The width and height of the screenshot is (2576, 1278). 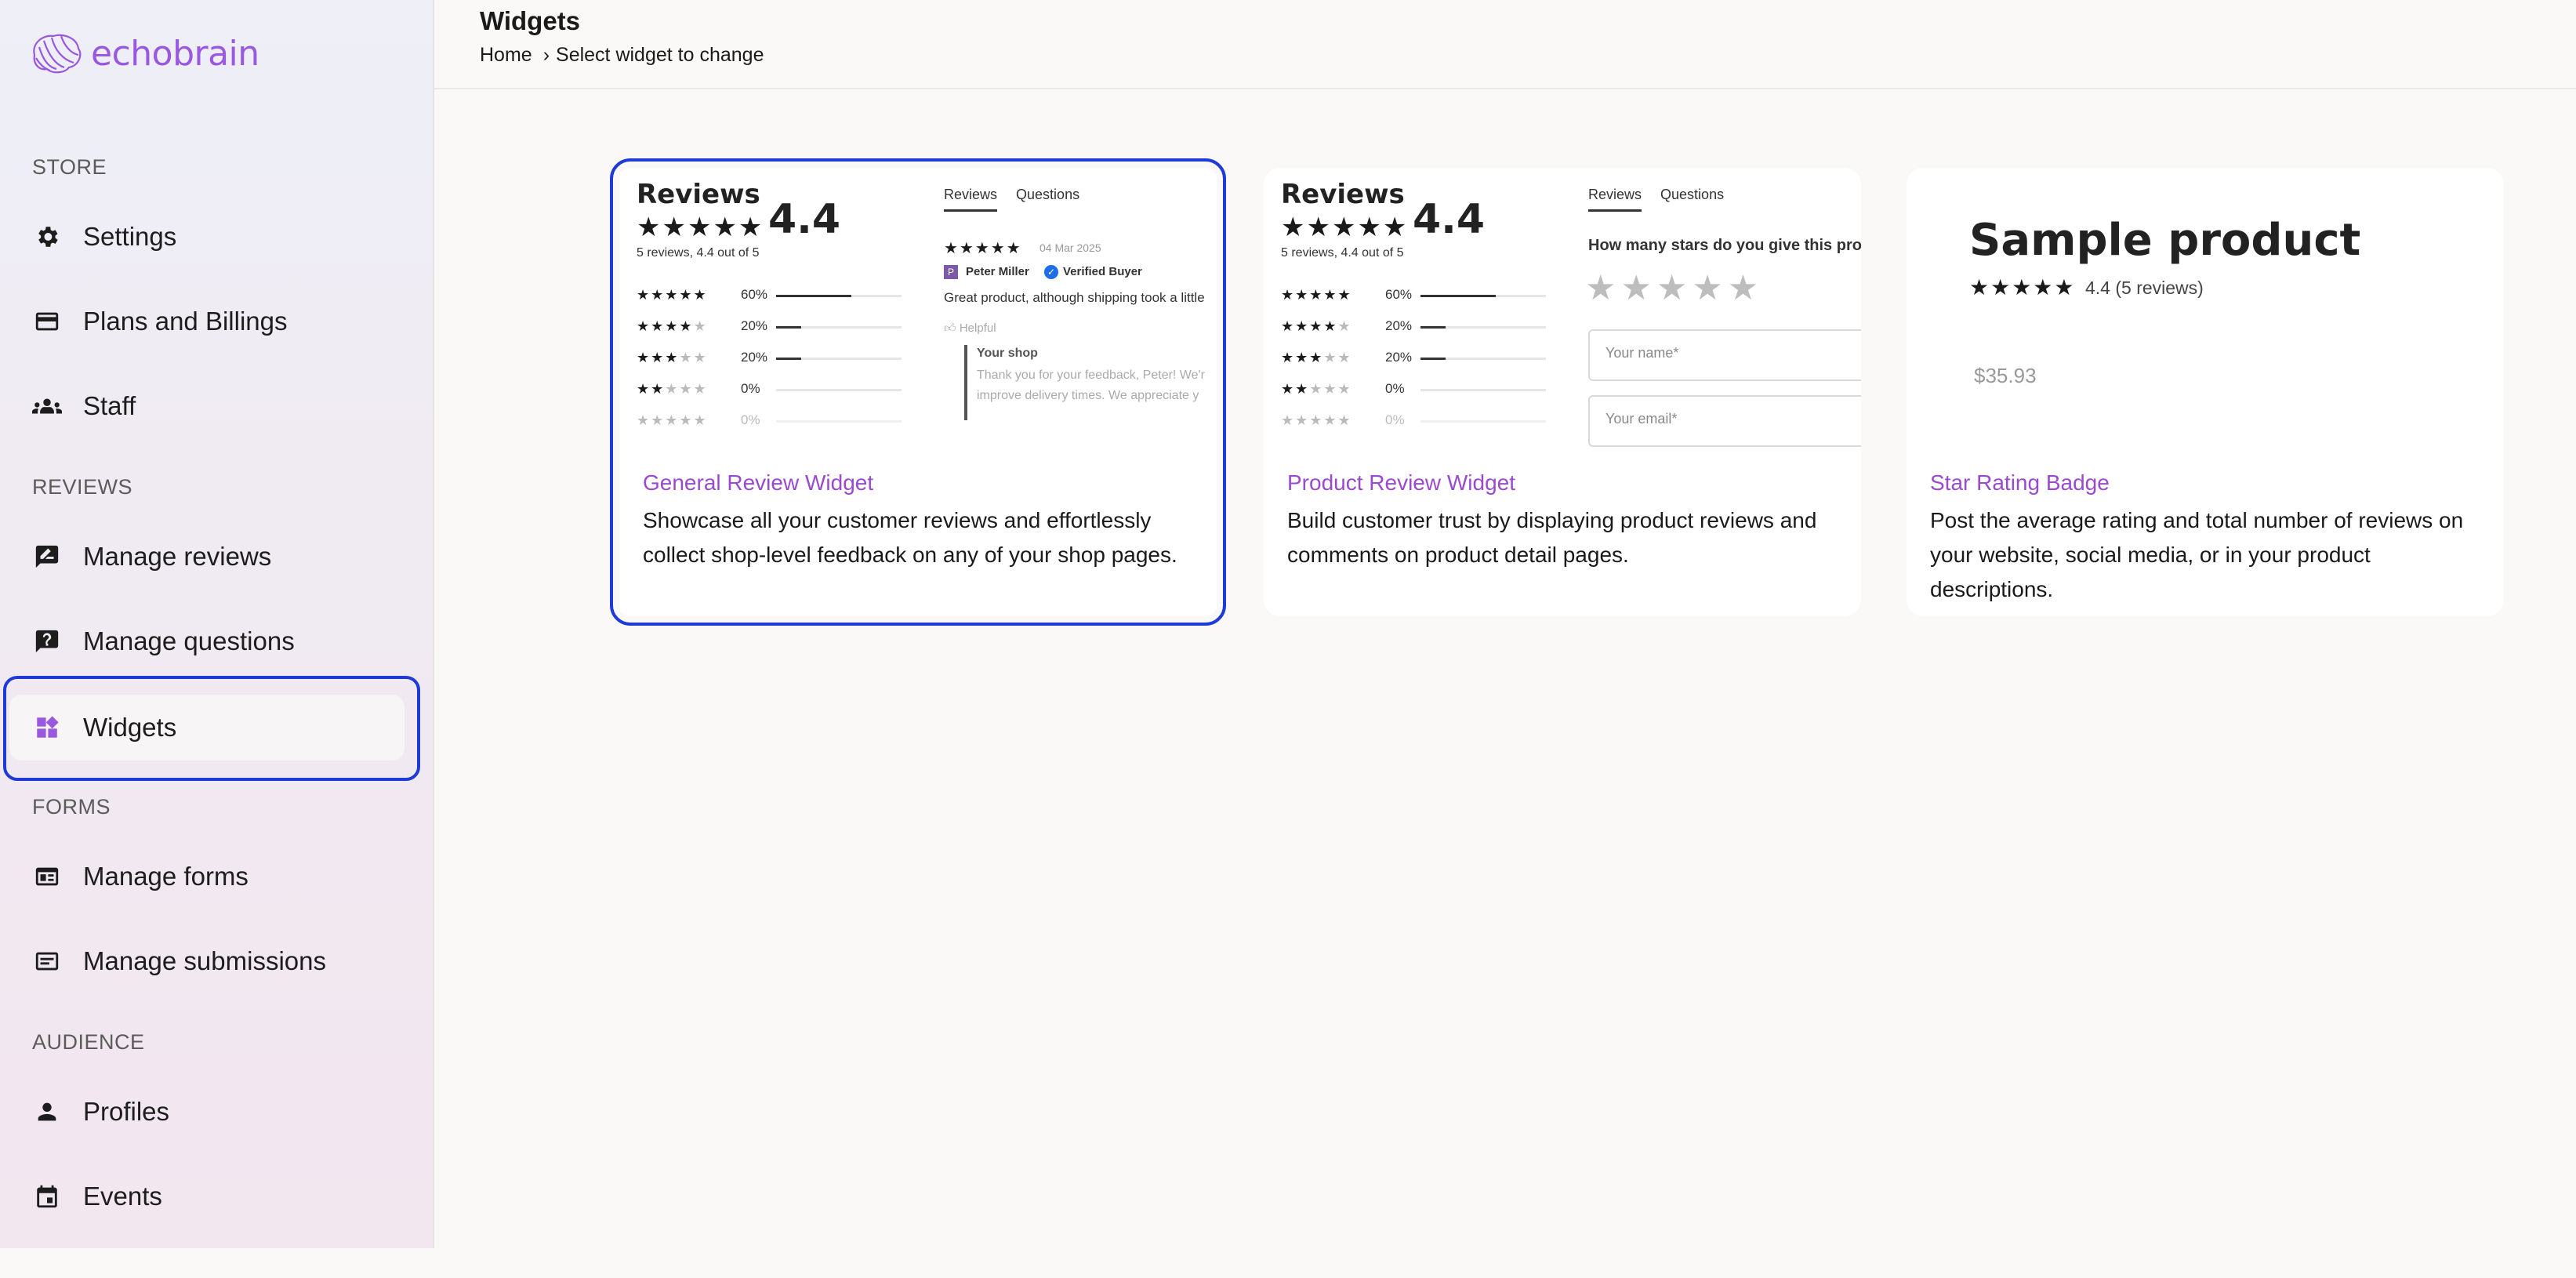 I want to click on rating-question: How many stars do you give this product?, so click(x=1724, y=245).